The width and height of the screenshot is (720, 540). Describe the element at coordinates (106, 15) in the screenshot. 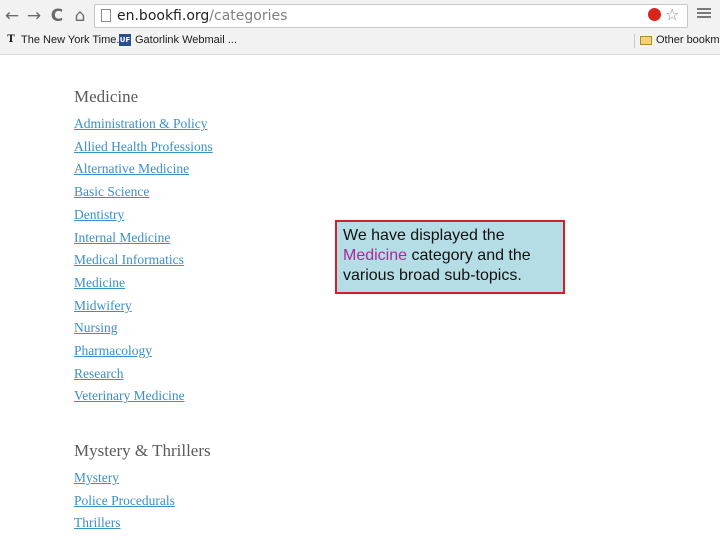

I see `page-icon` at that location.